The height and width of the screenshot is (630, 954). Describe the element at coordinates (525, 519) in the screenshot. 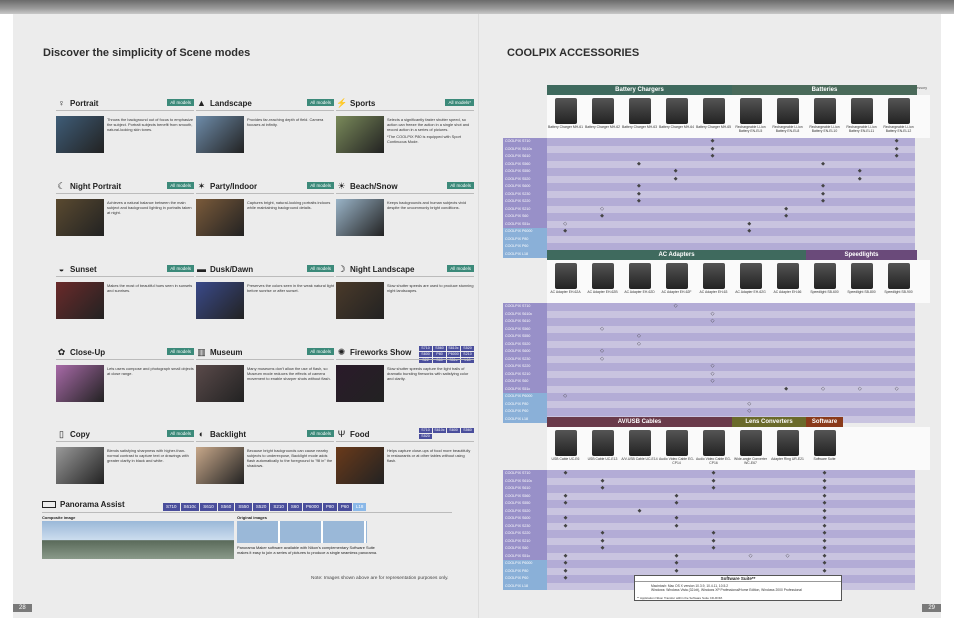

I see `model-name: COOLPIX S600` at that location.